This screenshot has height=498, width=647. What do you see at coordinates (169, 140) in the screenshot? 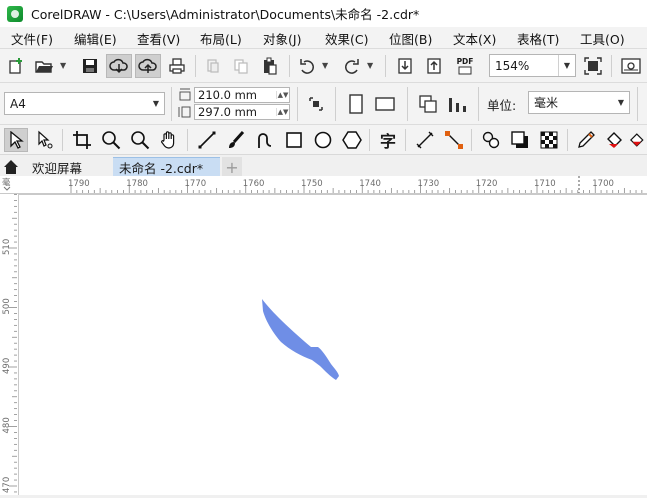
I see `pan-hand-icon` at bounding box center [169, 140].